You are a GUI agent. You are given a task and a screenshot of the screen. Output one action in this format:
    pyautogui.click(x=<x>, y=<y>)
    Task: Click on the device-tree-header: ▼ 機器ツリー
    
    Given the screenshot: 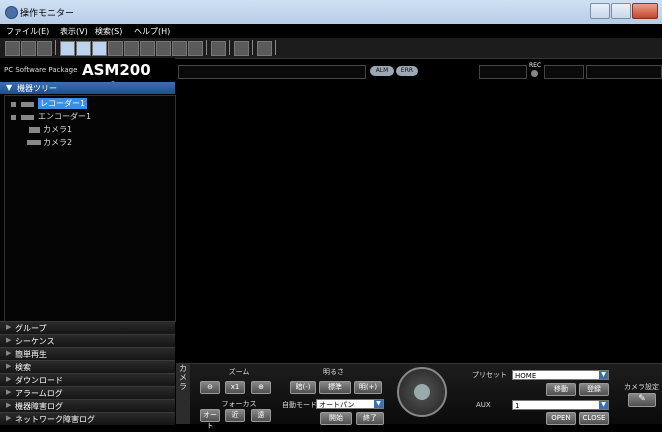 What is the action you would take?
    pyautogui.click(x=87, y=88)
    